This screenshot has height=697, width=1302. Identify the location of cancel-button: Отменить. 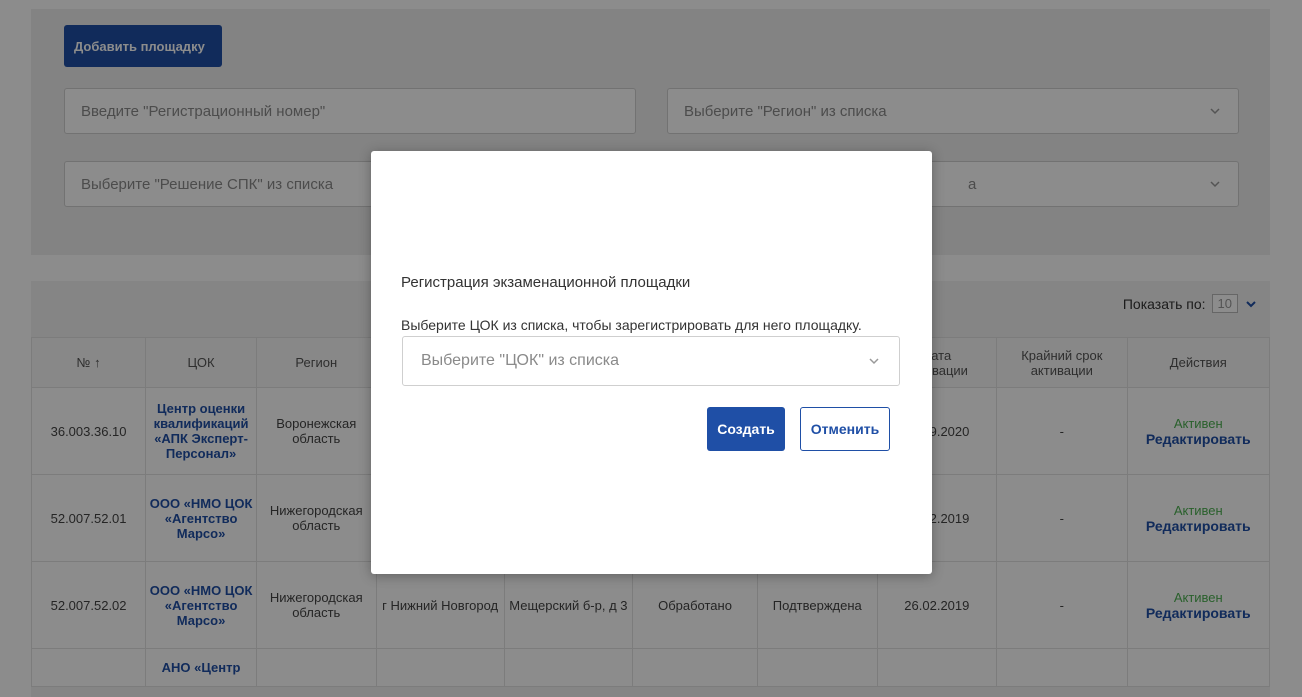
(845, 429).